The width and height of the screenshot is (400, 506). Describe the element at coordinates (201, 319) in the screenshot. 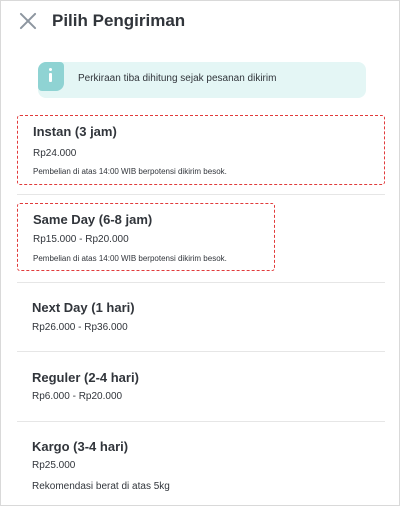

I see `shipping-option-next-day: Next Day (1 hari) Rp26.000 - Rp36.000` at that location.